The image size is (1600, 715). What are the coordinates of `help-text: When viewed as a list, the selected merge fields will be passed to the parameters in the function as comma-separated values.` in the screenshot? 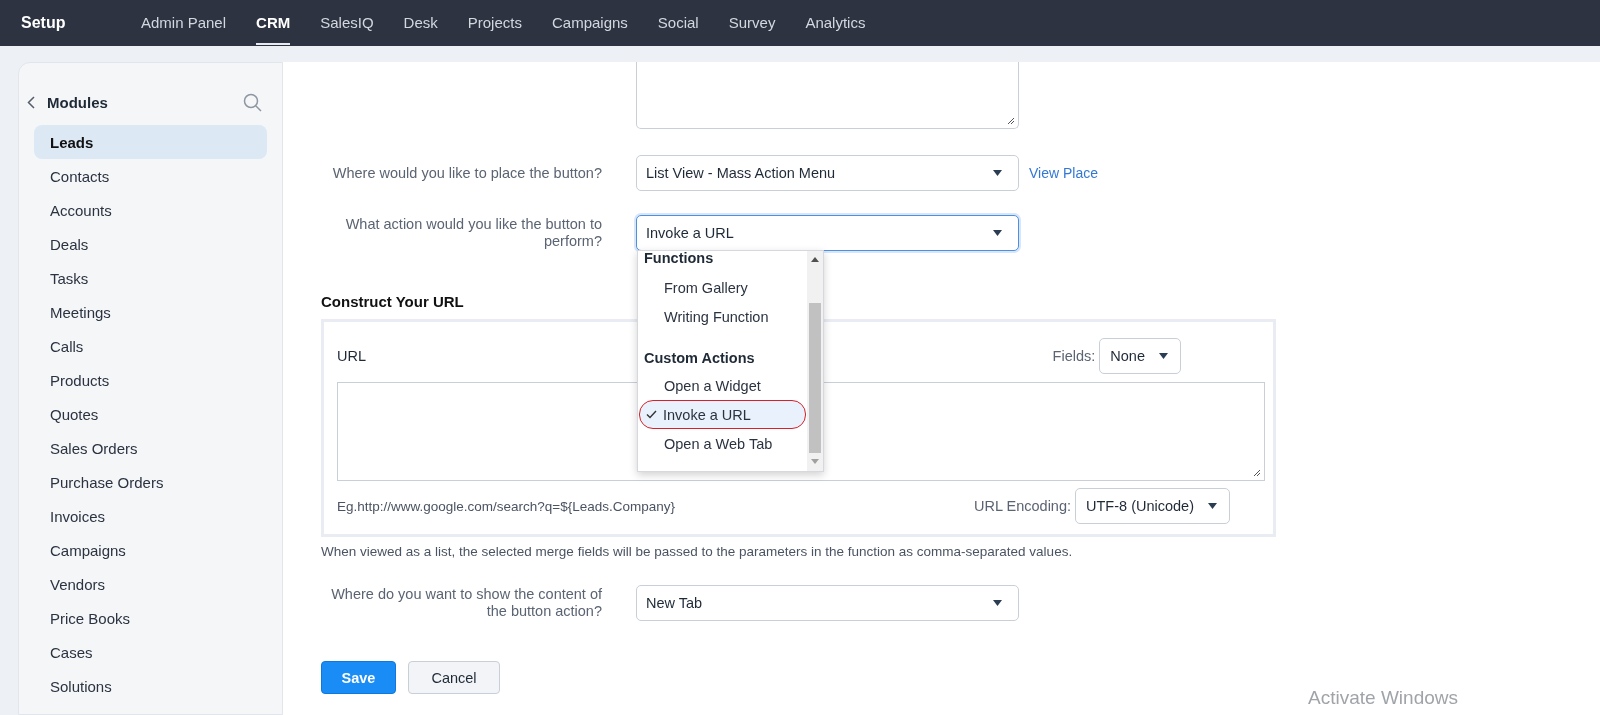 It's located at (697, 551).